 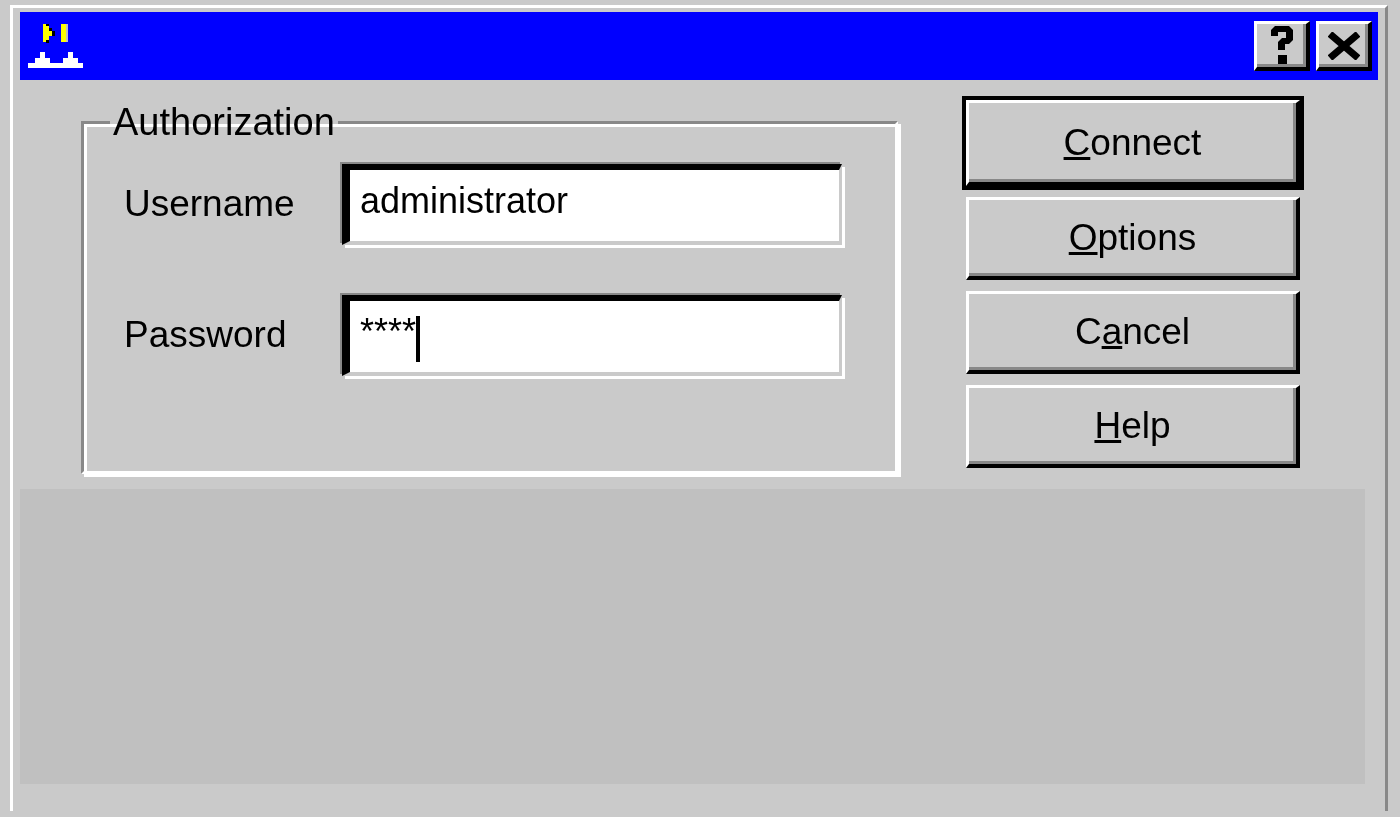 What do you see at coordinates (1133, 238) in the screenshot?
I see `dialog-button: Options` at bounding box center [1133, 238].